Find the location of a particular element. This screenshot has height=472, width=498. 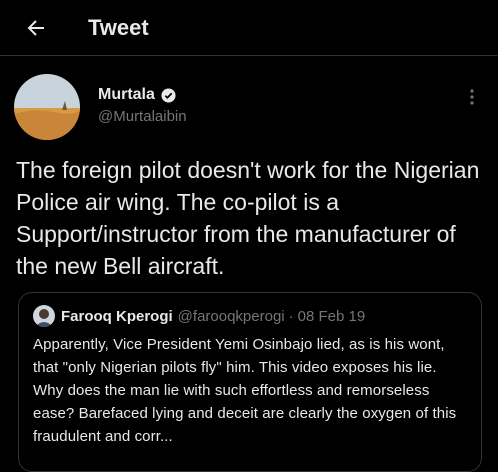

author-handle: @Murtalaibin is located at coordinates (142, 116).